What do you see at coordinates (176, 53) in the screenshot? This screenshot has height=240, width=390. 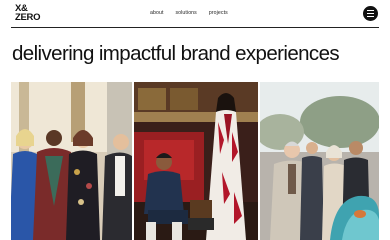 I see `hero-headline: delivering impactful brand experiences` at bounding box center [176, 53].